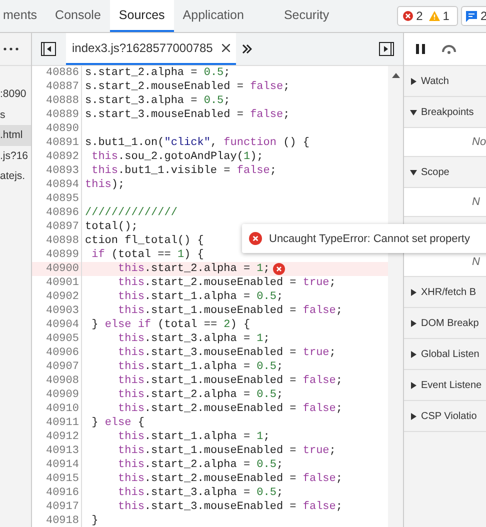 The width and height of the screenshot is (486, 527). I want to click on line-number: 40905, so click(57, 339).